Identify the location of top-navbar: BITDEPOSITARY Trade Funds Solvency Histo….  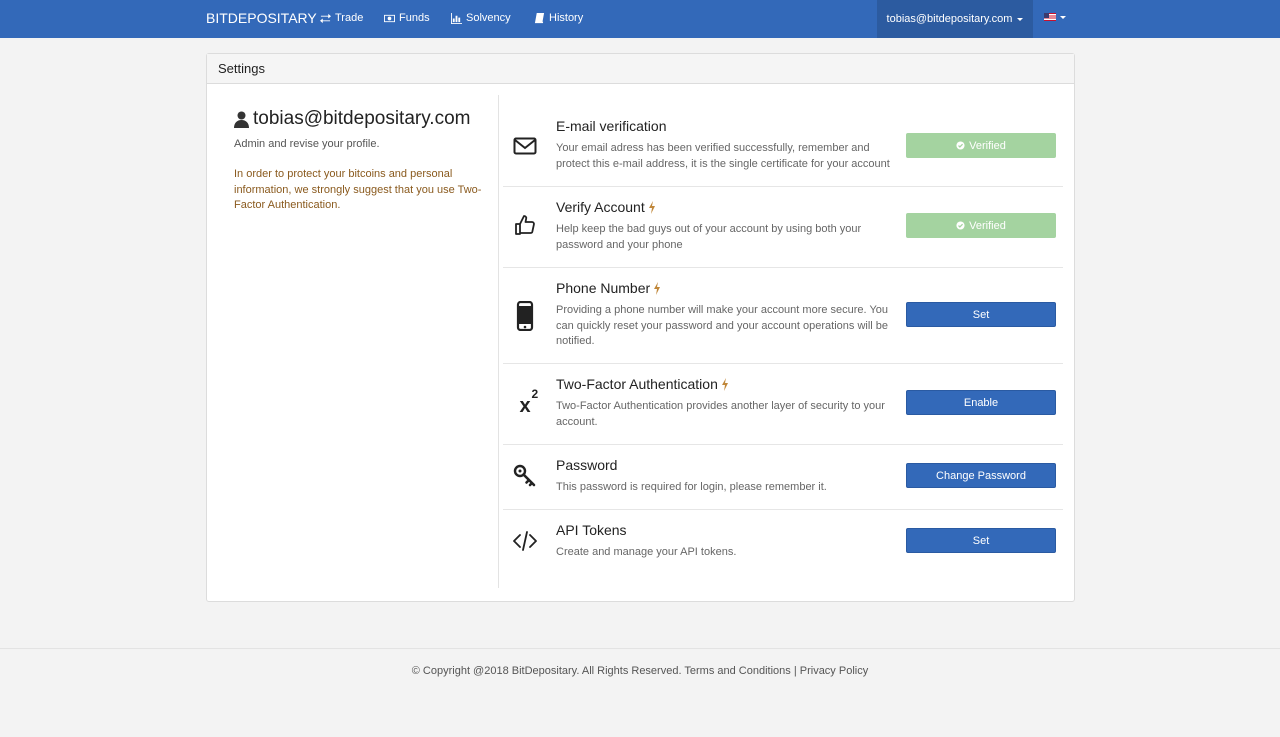
(640, 19).